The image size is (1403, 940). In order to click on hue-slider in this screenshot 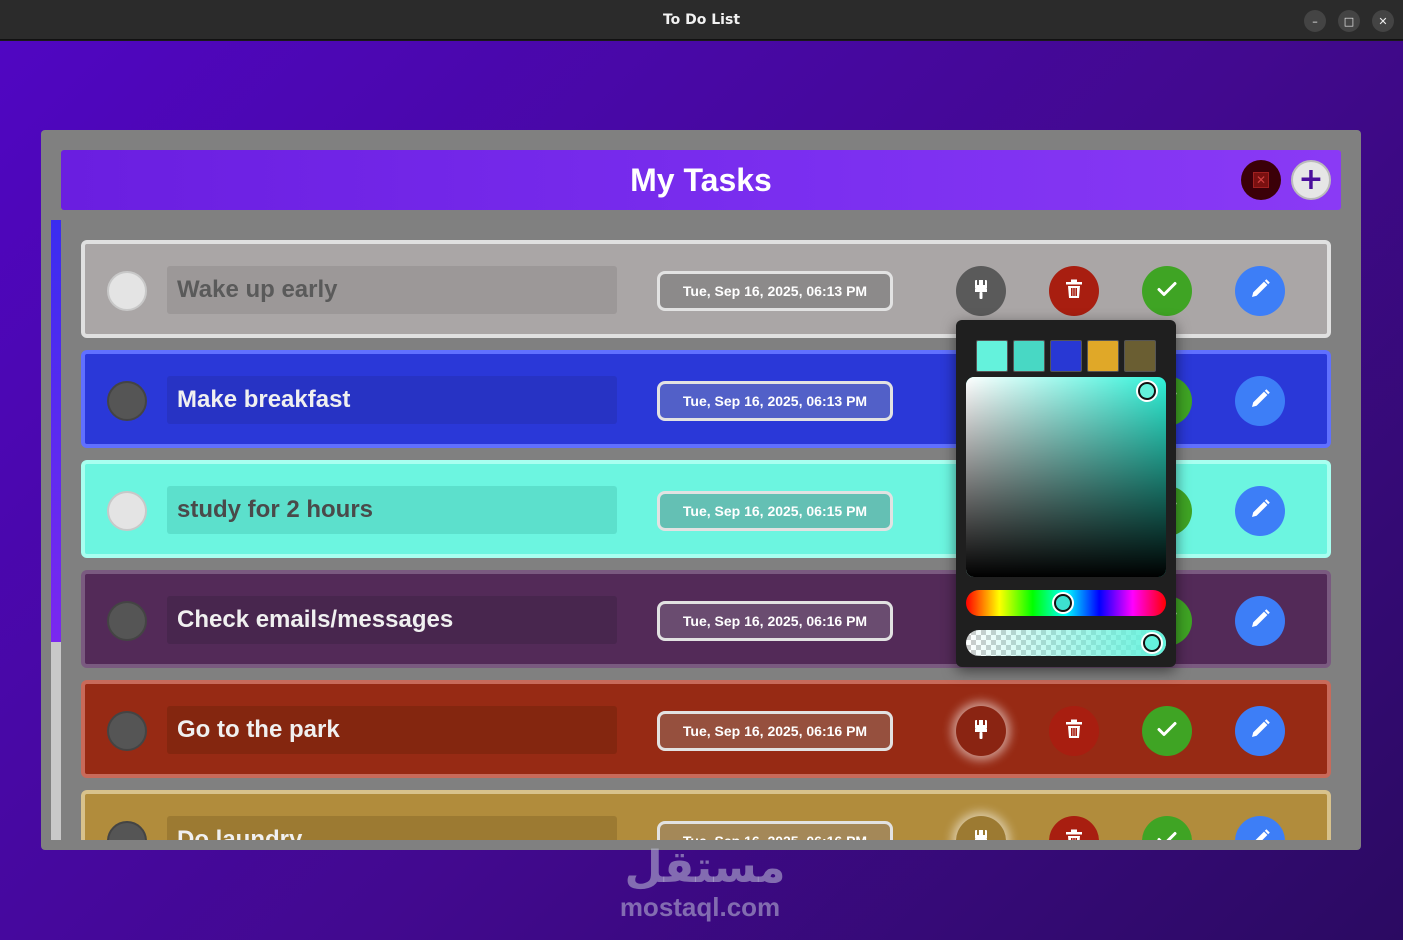, I will do `click(1066, 603)`.